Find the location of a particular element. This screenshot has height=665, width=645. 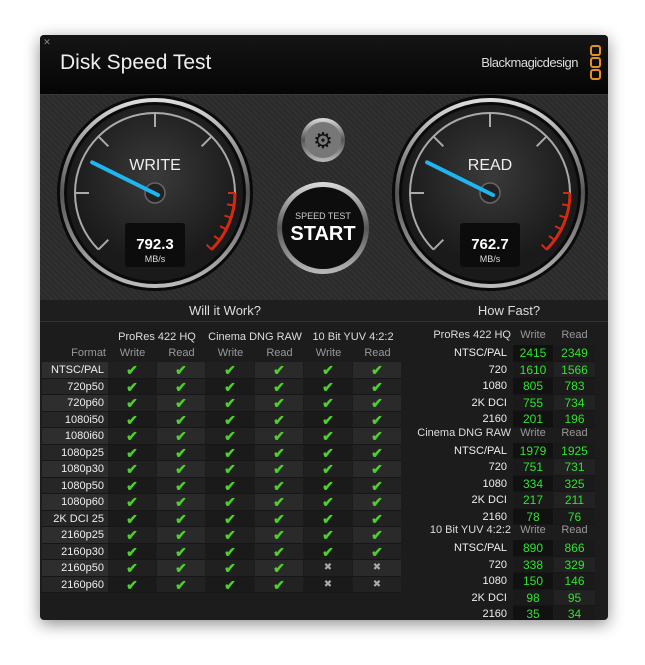

read-speed-value: 34 is located at coordinates (574, 613).